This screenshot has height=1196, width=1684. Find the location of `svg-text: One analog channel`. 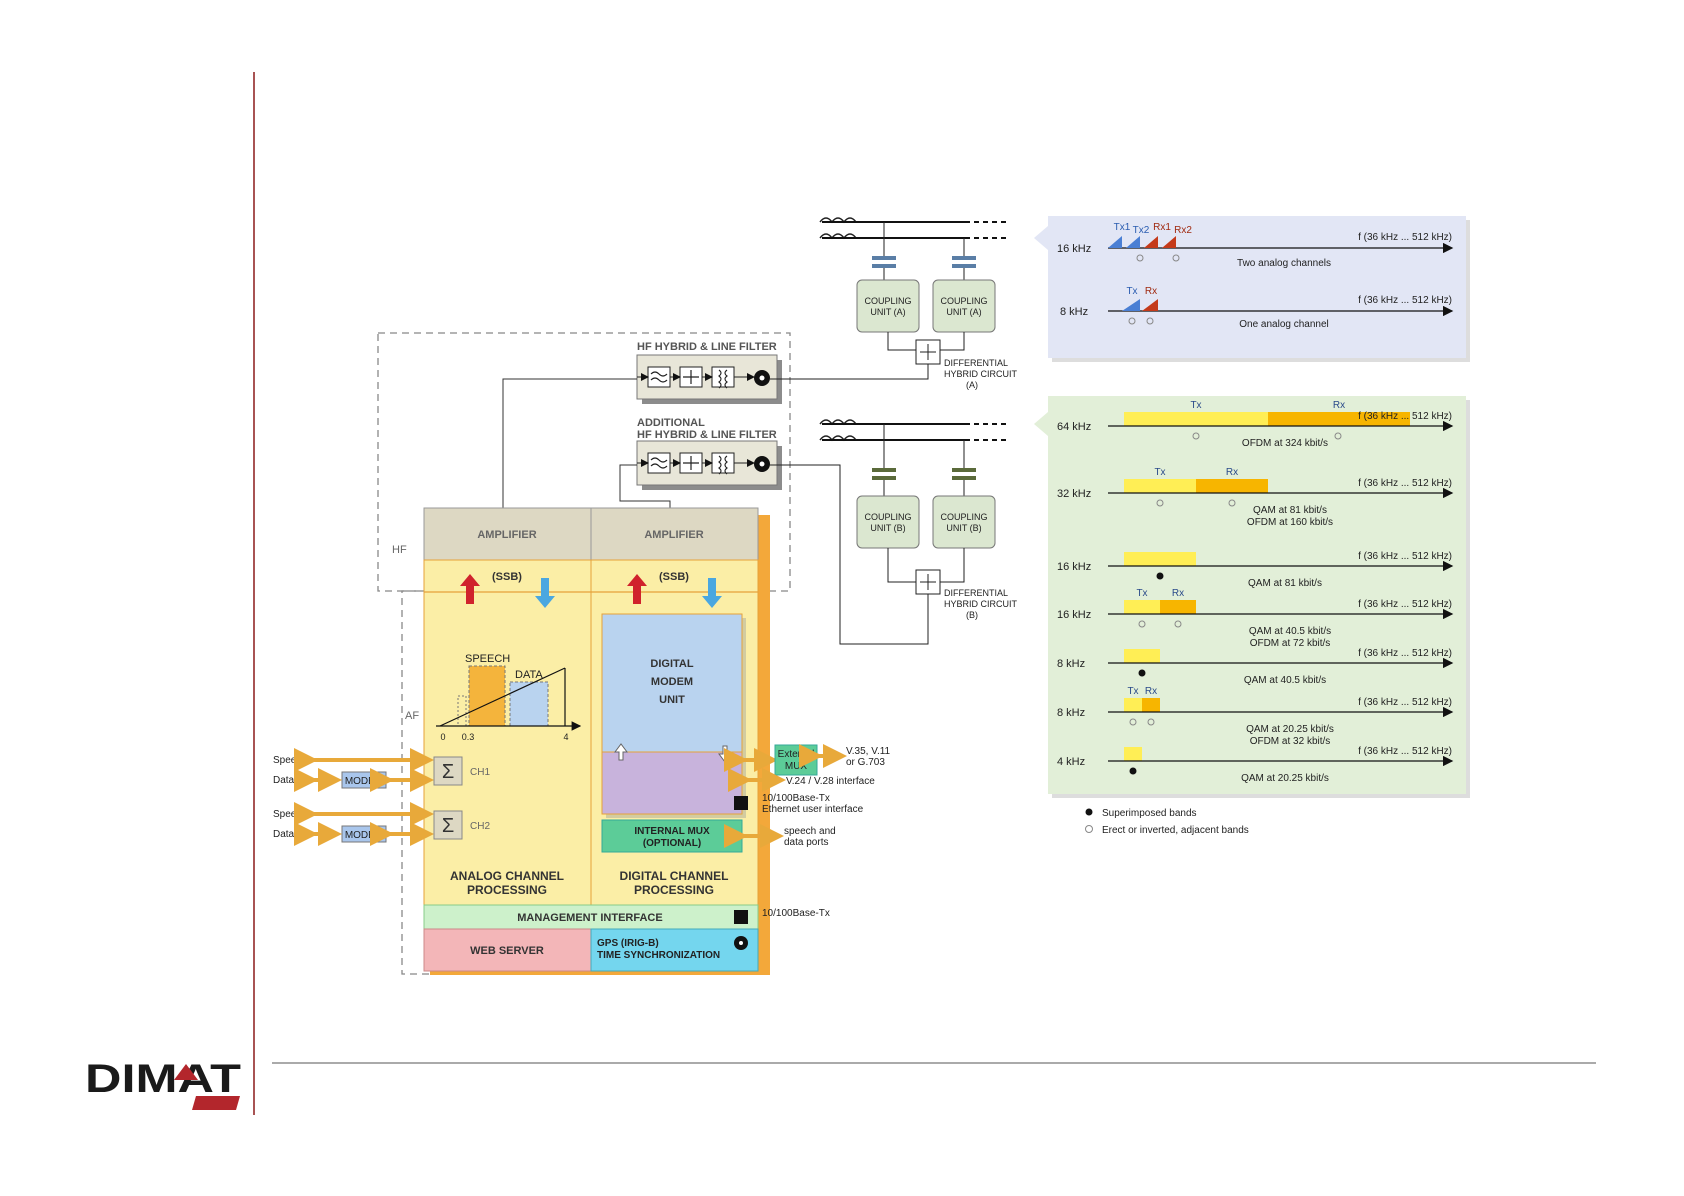

svg-text: One analog channel is located at coordinates (1284, 324).